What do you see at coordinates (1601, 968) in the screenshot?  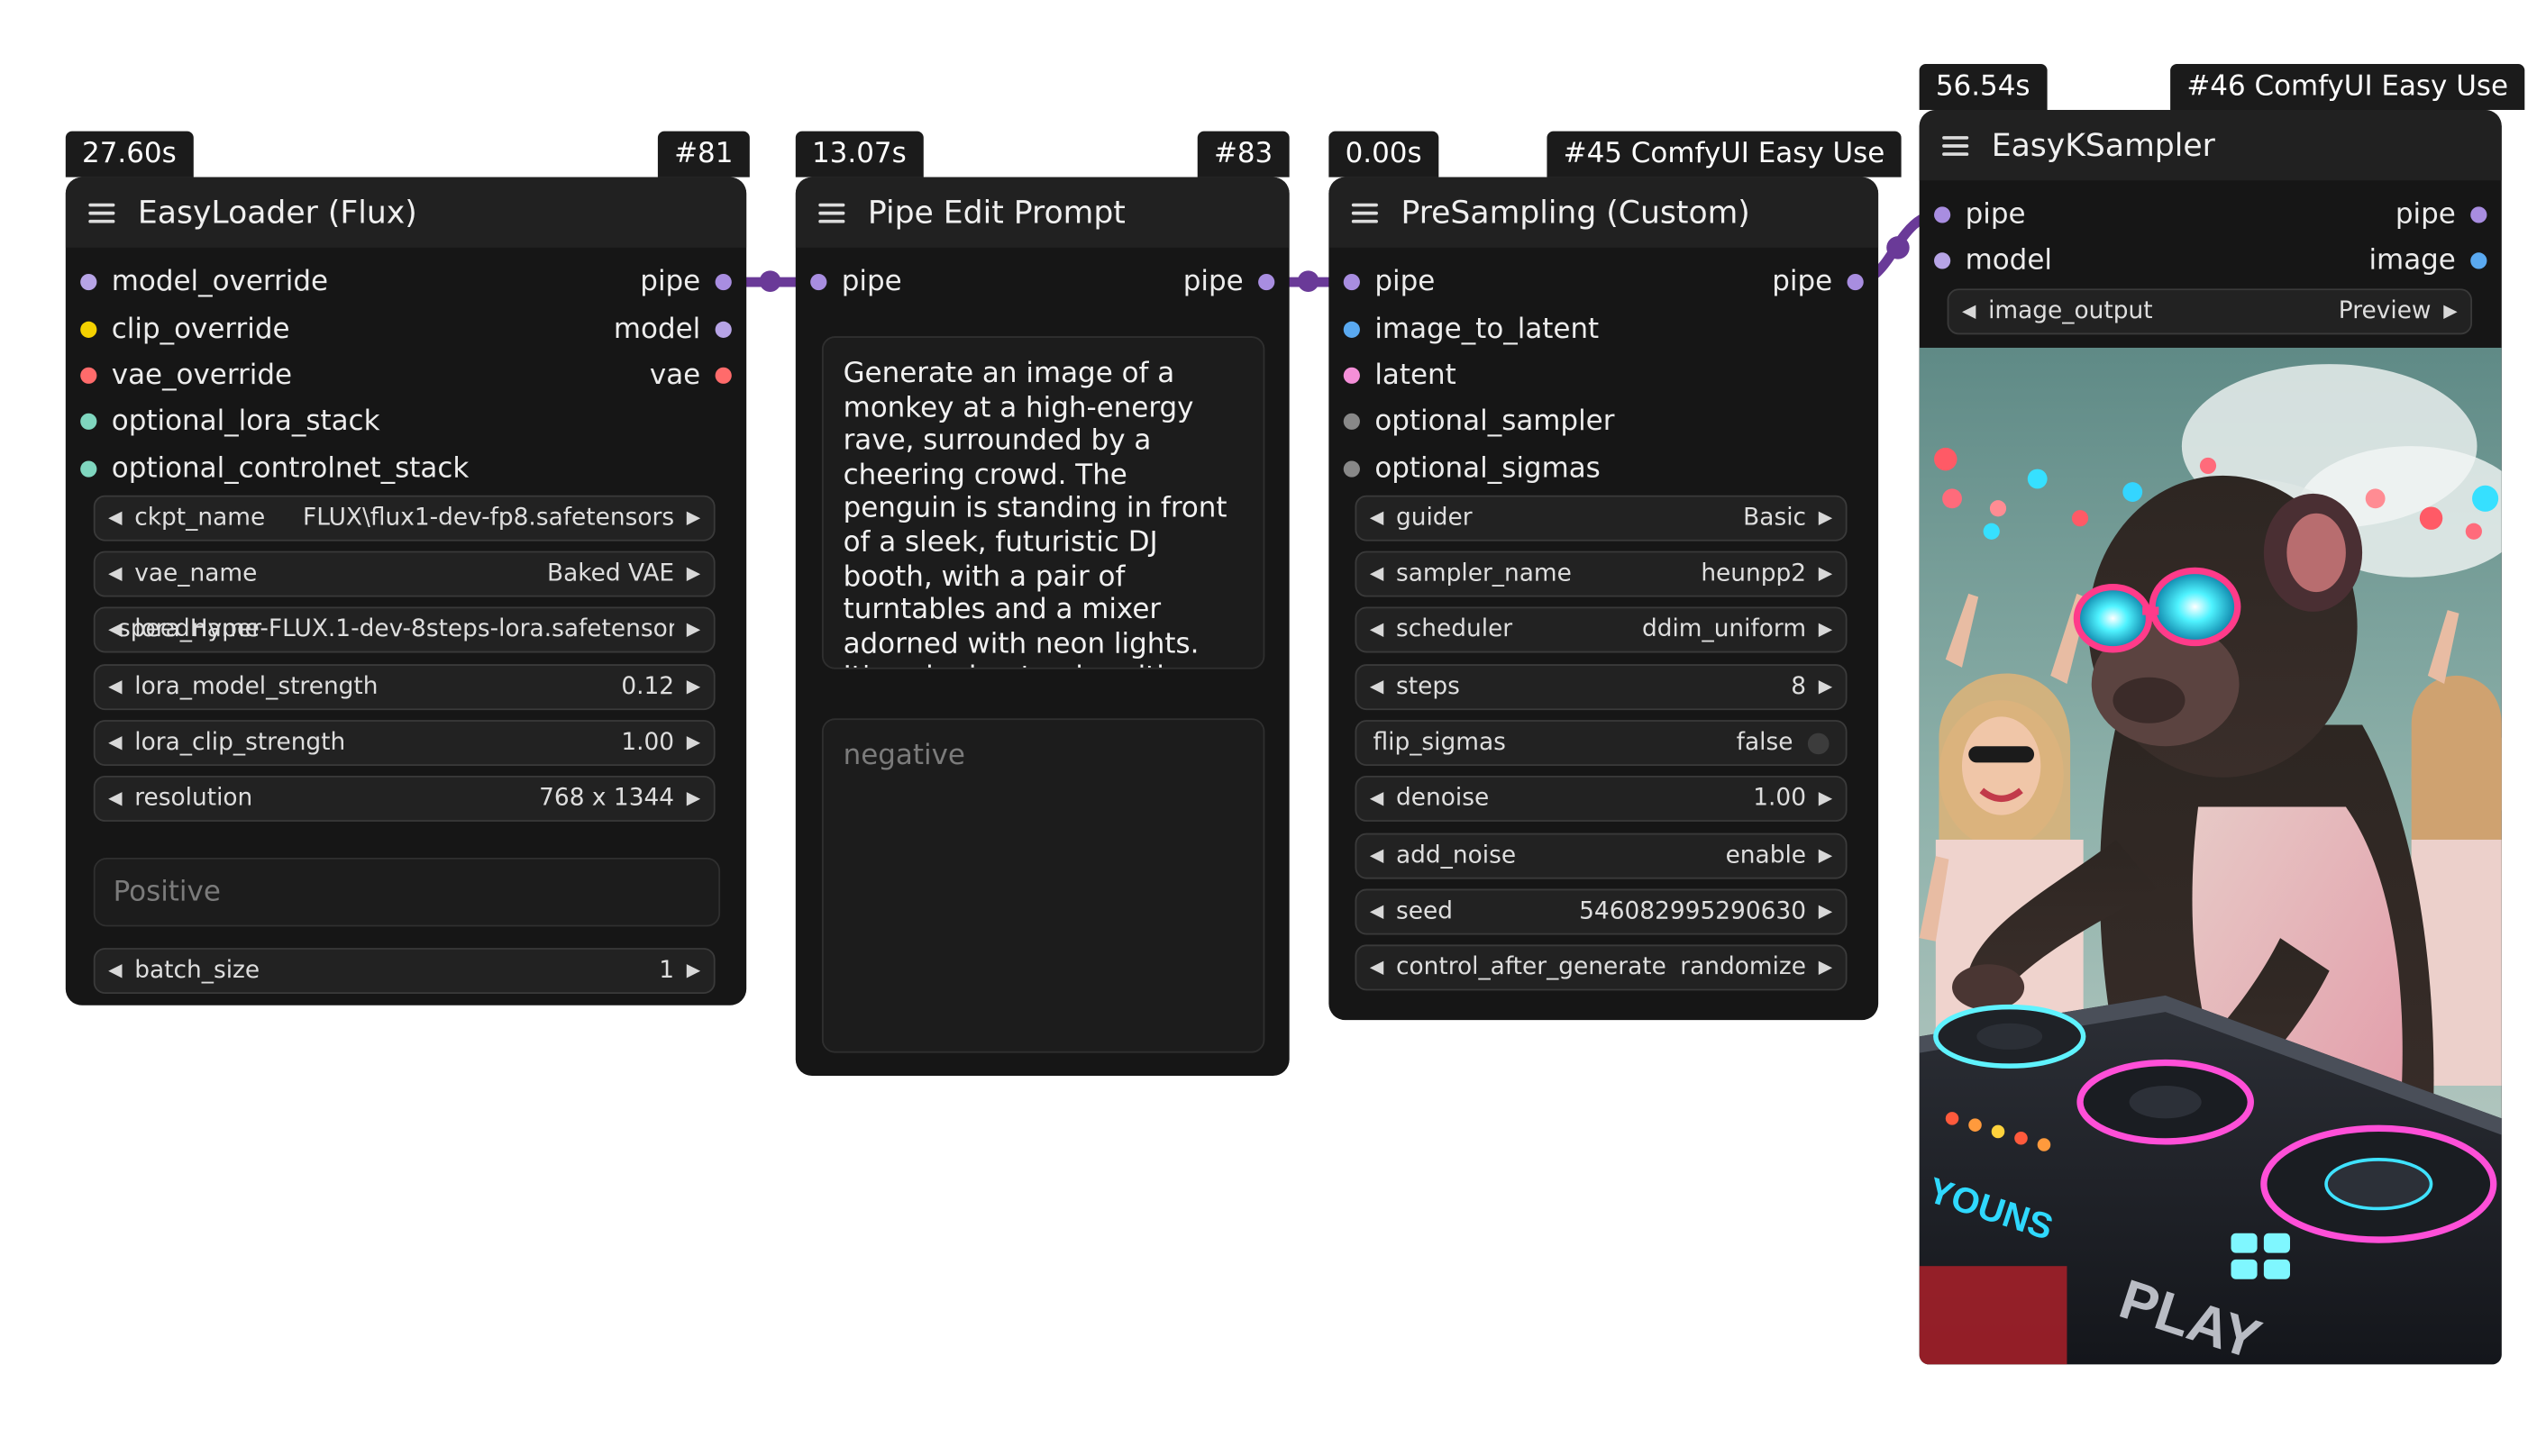 I see `widget-control-after-generate: ◀ control_after_generate randomize ▶` at bounding box center [1601, 968].